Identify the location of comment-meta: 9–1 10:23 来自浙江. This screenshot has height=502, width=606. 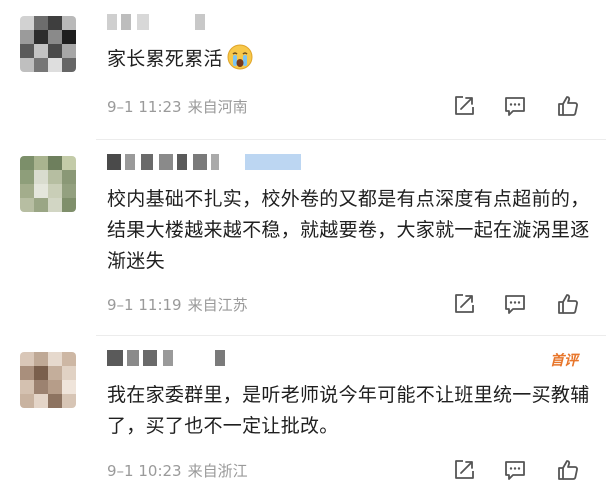
(177, 470).